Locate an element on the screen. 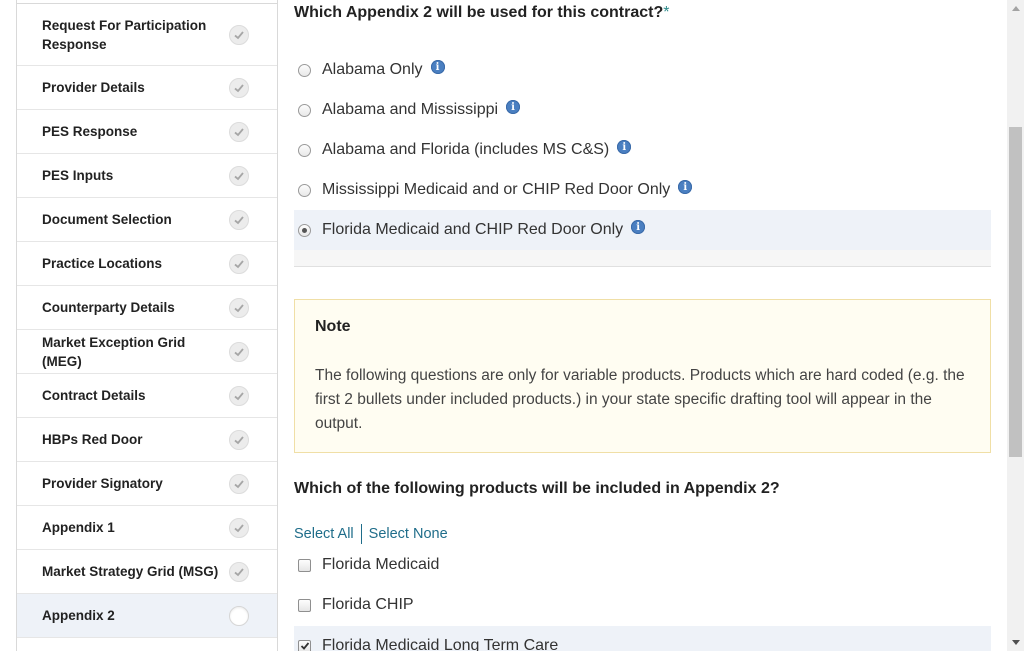 Image resolution: width=1024 pixels, height=651 pixels. sidebar-item-contract-details: Contract Details is located at coordinates (147, 396).